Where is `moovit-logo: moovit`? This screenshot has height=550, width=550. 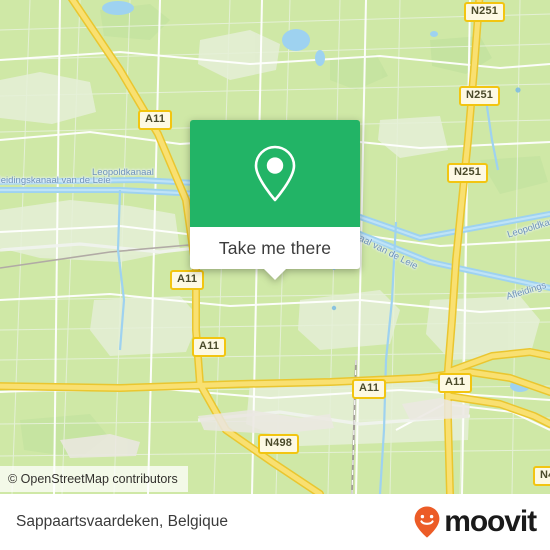
moovit-logo: moovit is located at coordinates (474, 522).